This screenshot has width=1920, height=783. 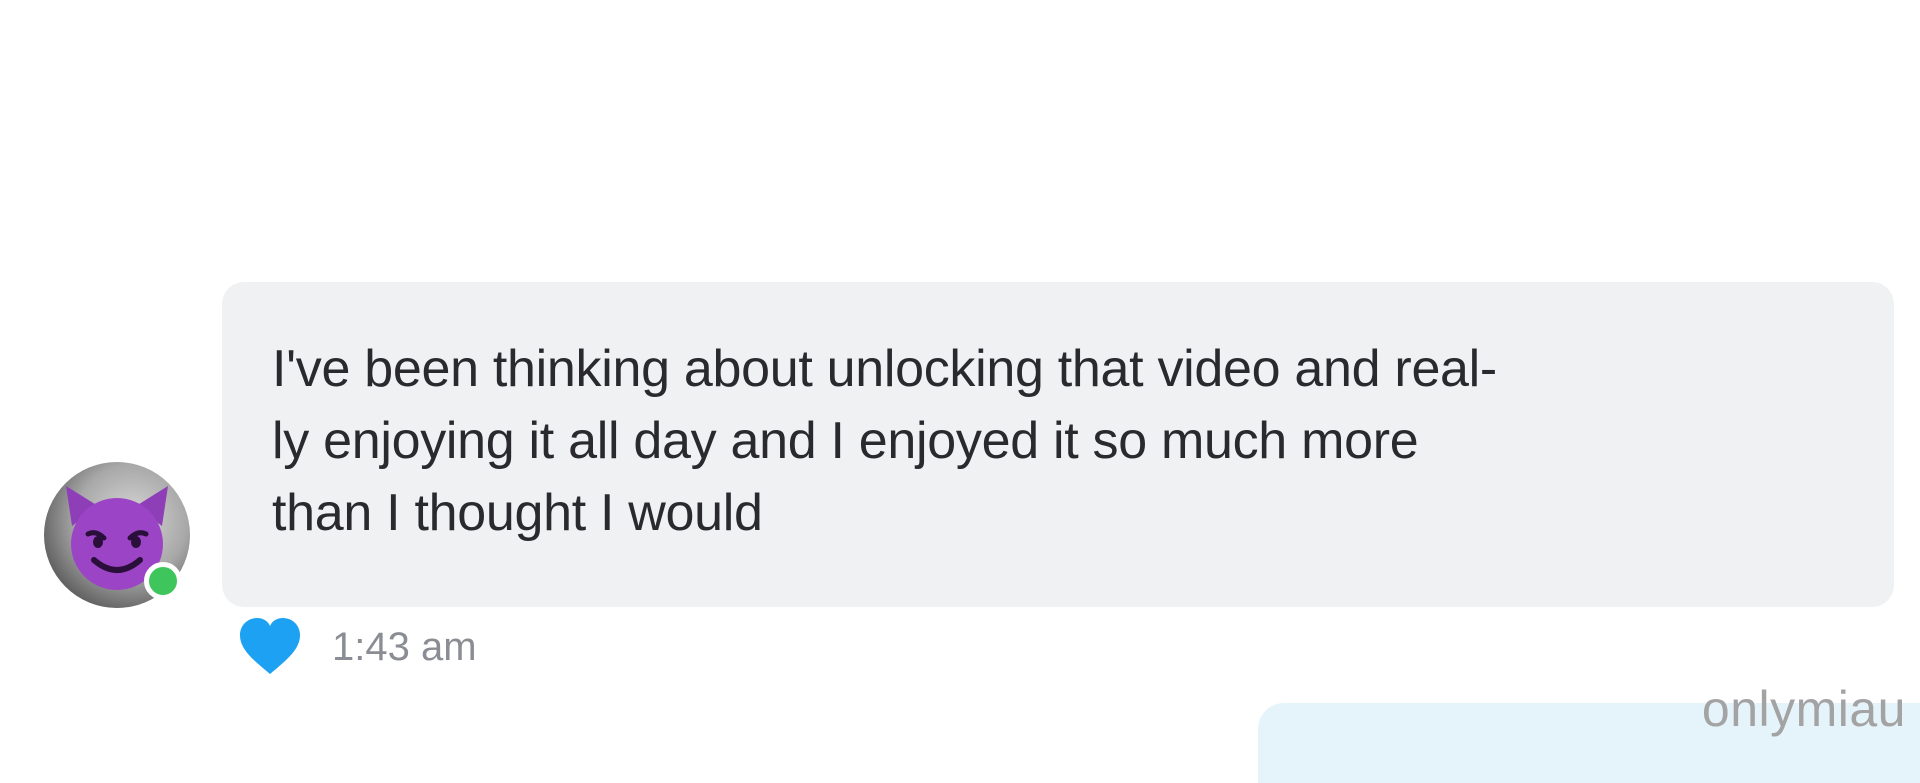 I want to click on heart-icon, so click(x=270, y=647).